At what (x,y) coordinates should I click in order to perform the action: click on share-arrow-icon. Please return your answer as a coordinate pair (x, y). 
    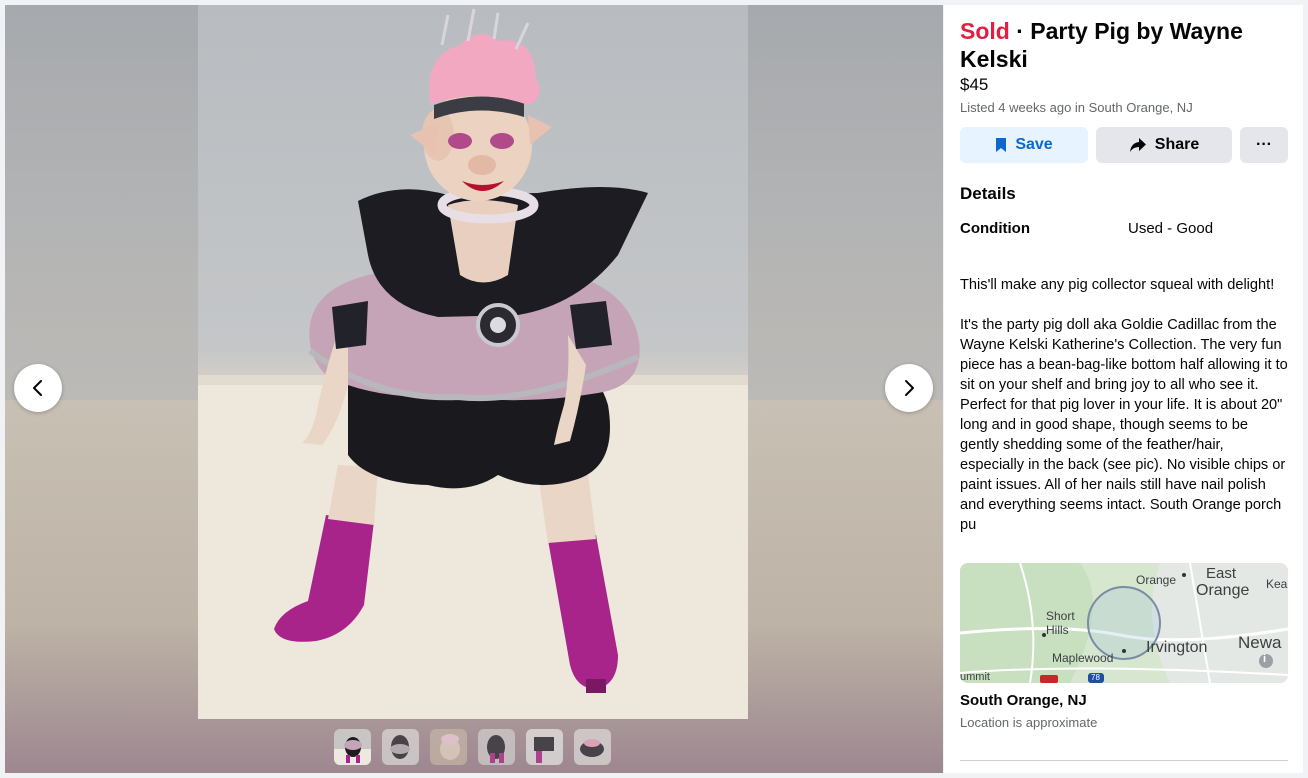
    Looking at the image, I should click on (1137, 145).